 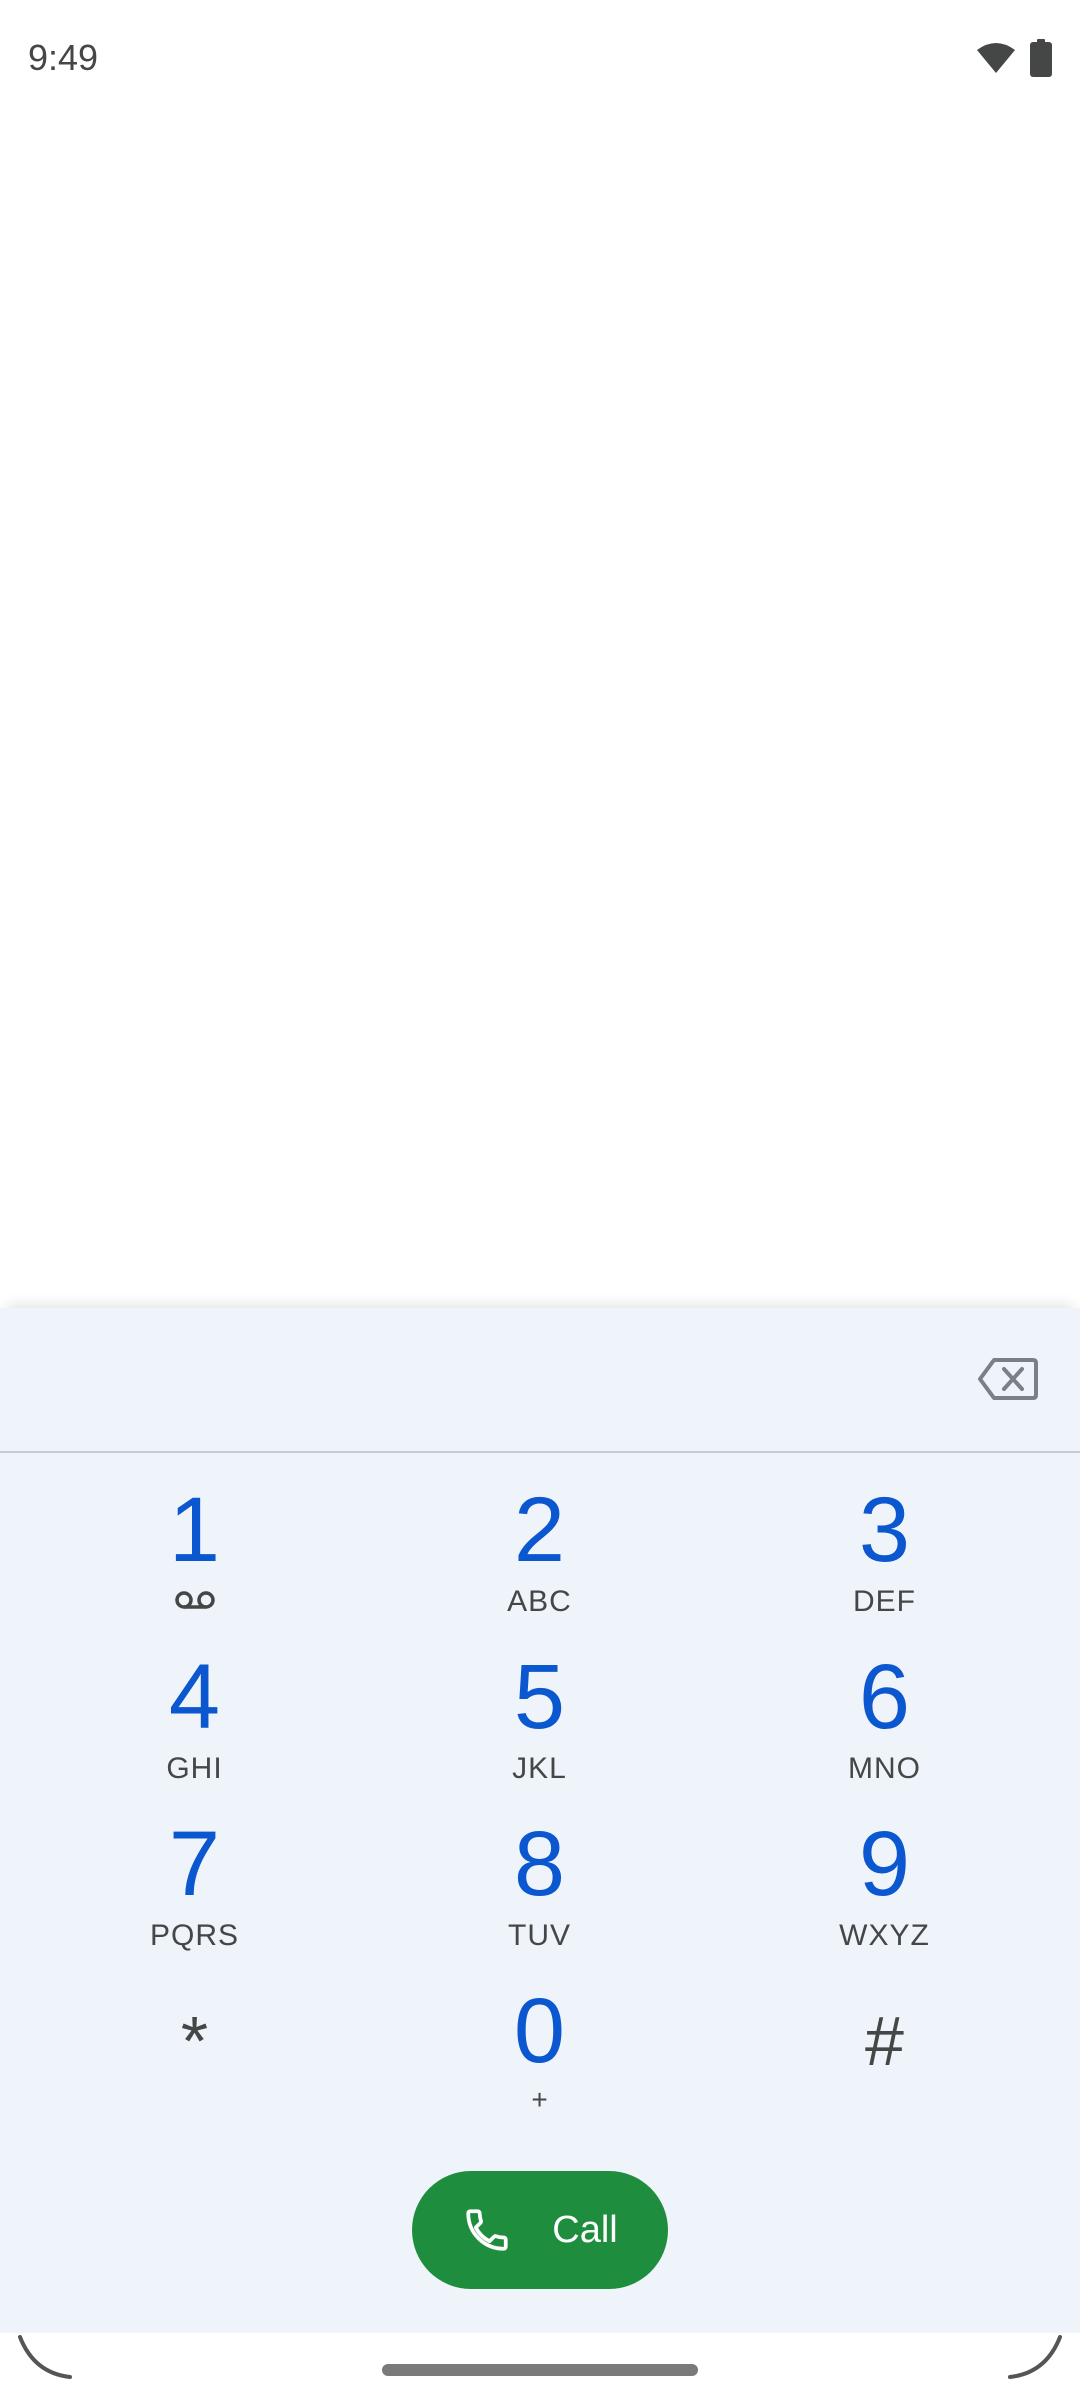 I want to click on key-letters: GHI, so click(x=194, y=1768).